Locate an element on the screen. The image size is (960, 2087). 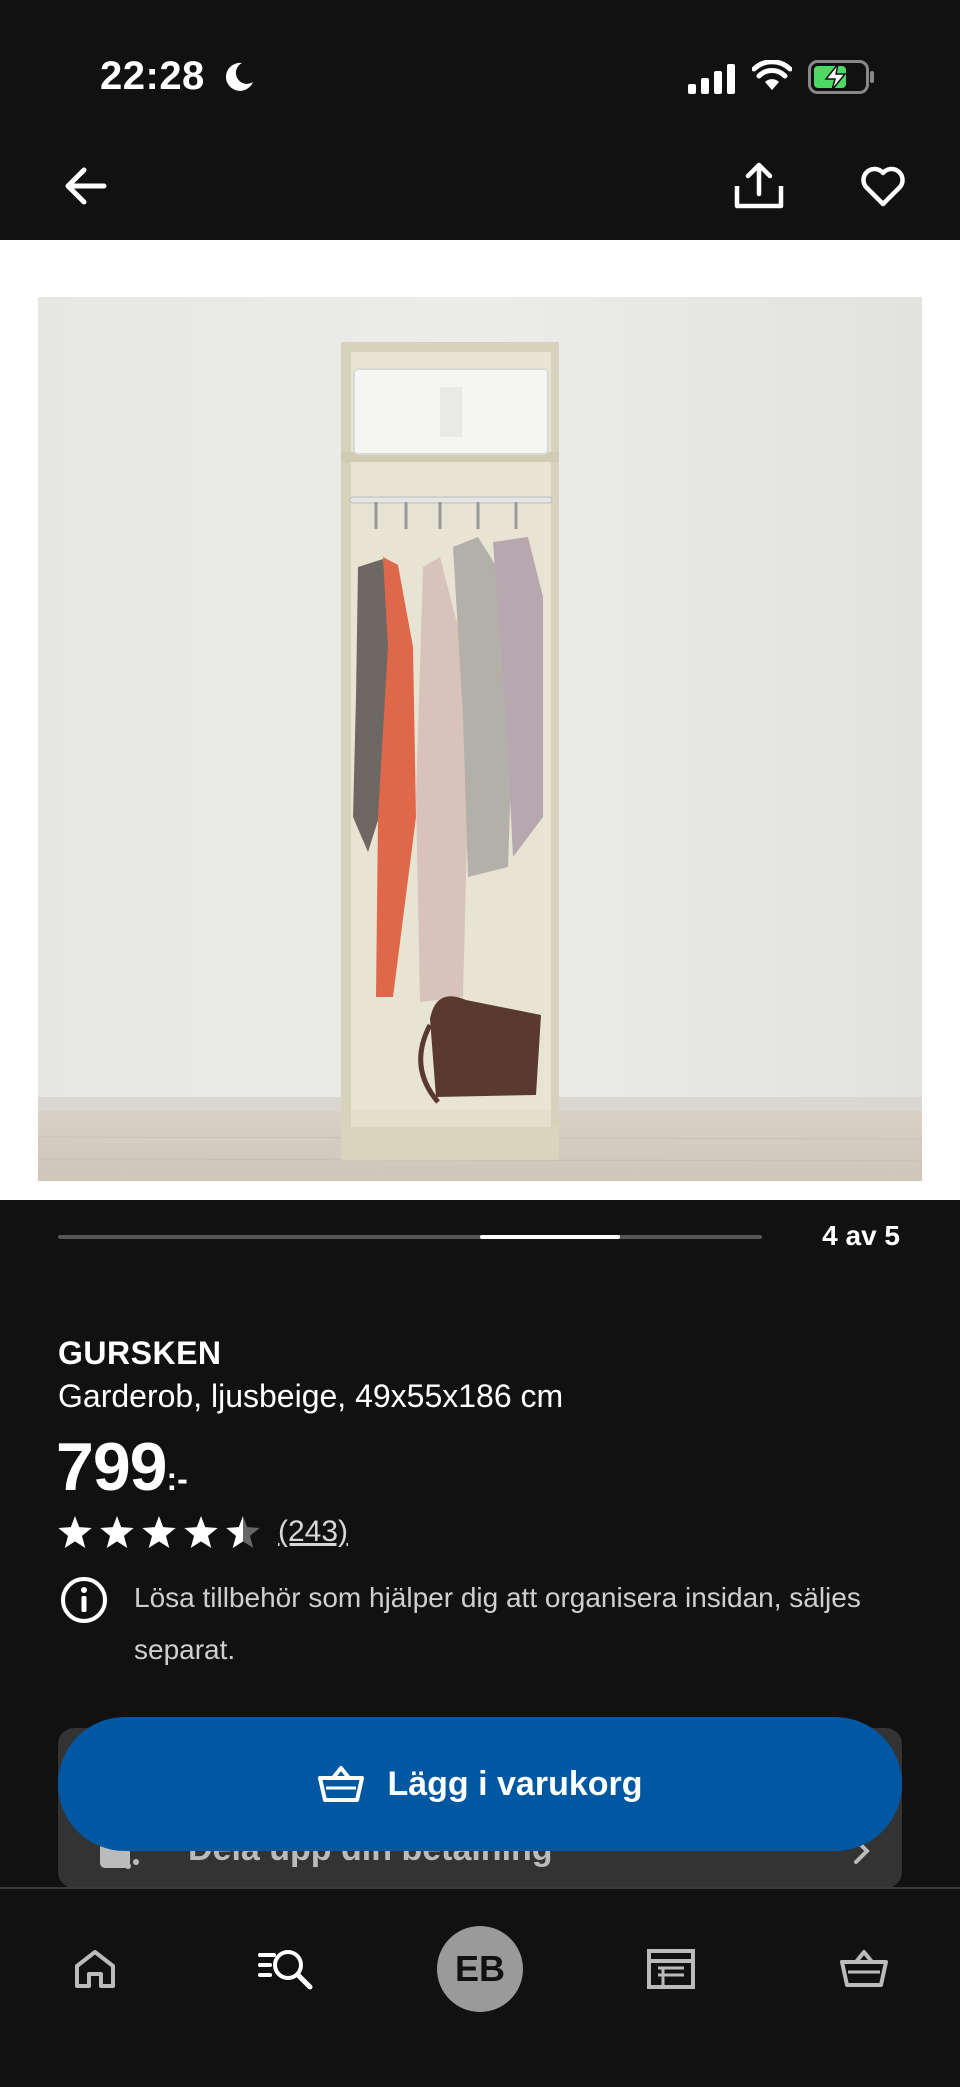
nav-profile: EB is located at coordinates (480, 1969).